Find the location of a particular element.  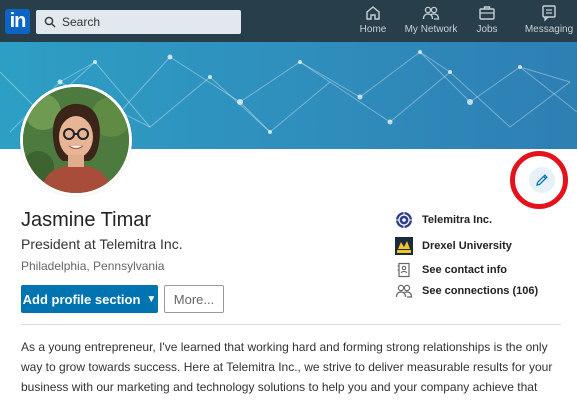

company-logo-icon is located at coordinates (404, 220).